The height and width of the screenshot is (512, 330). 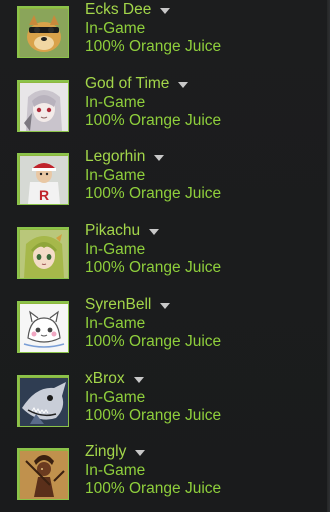 I want to click on friend-info: Pikachu In-Game 100% Orange Juice, so click(x=153, y=250).